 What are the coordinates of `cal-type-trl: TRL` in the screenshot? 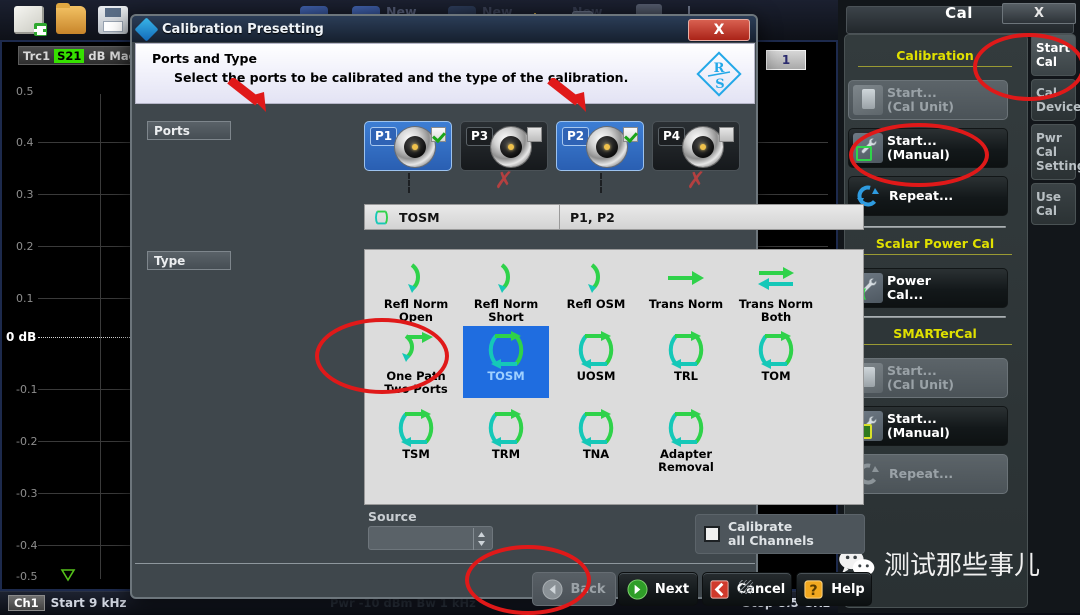 It's located at (686, 356).